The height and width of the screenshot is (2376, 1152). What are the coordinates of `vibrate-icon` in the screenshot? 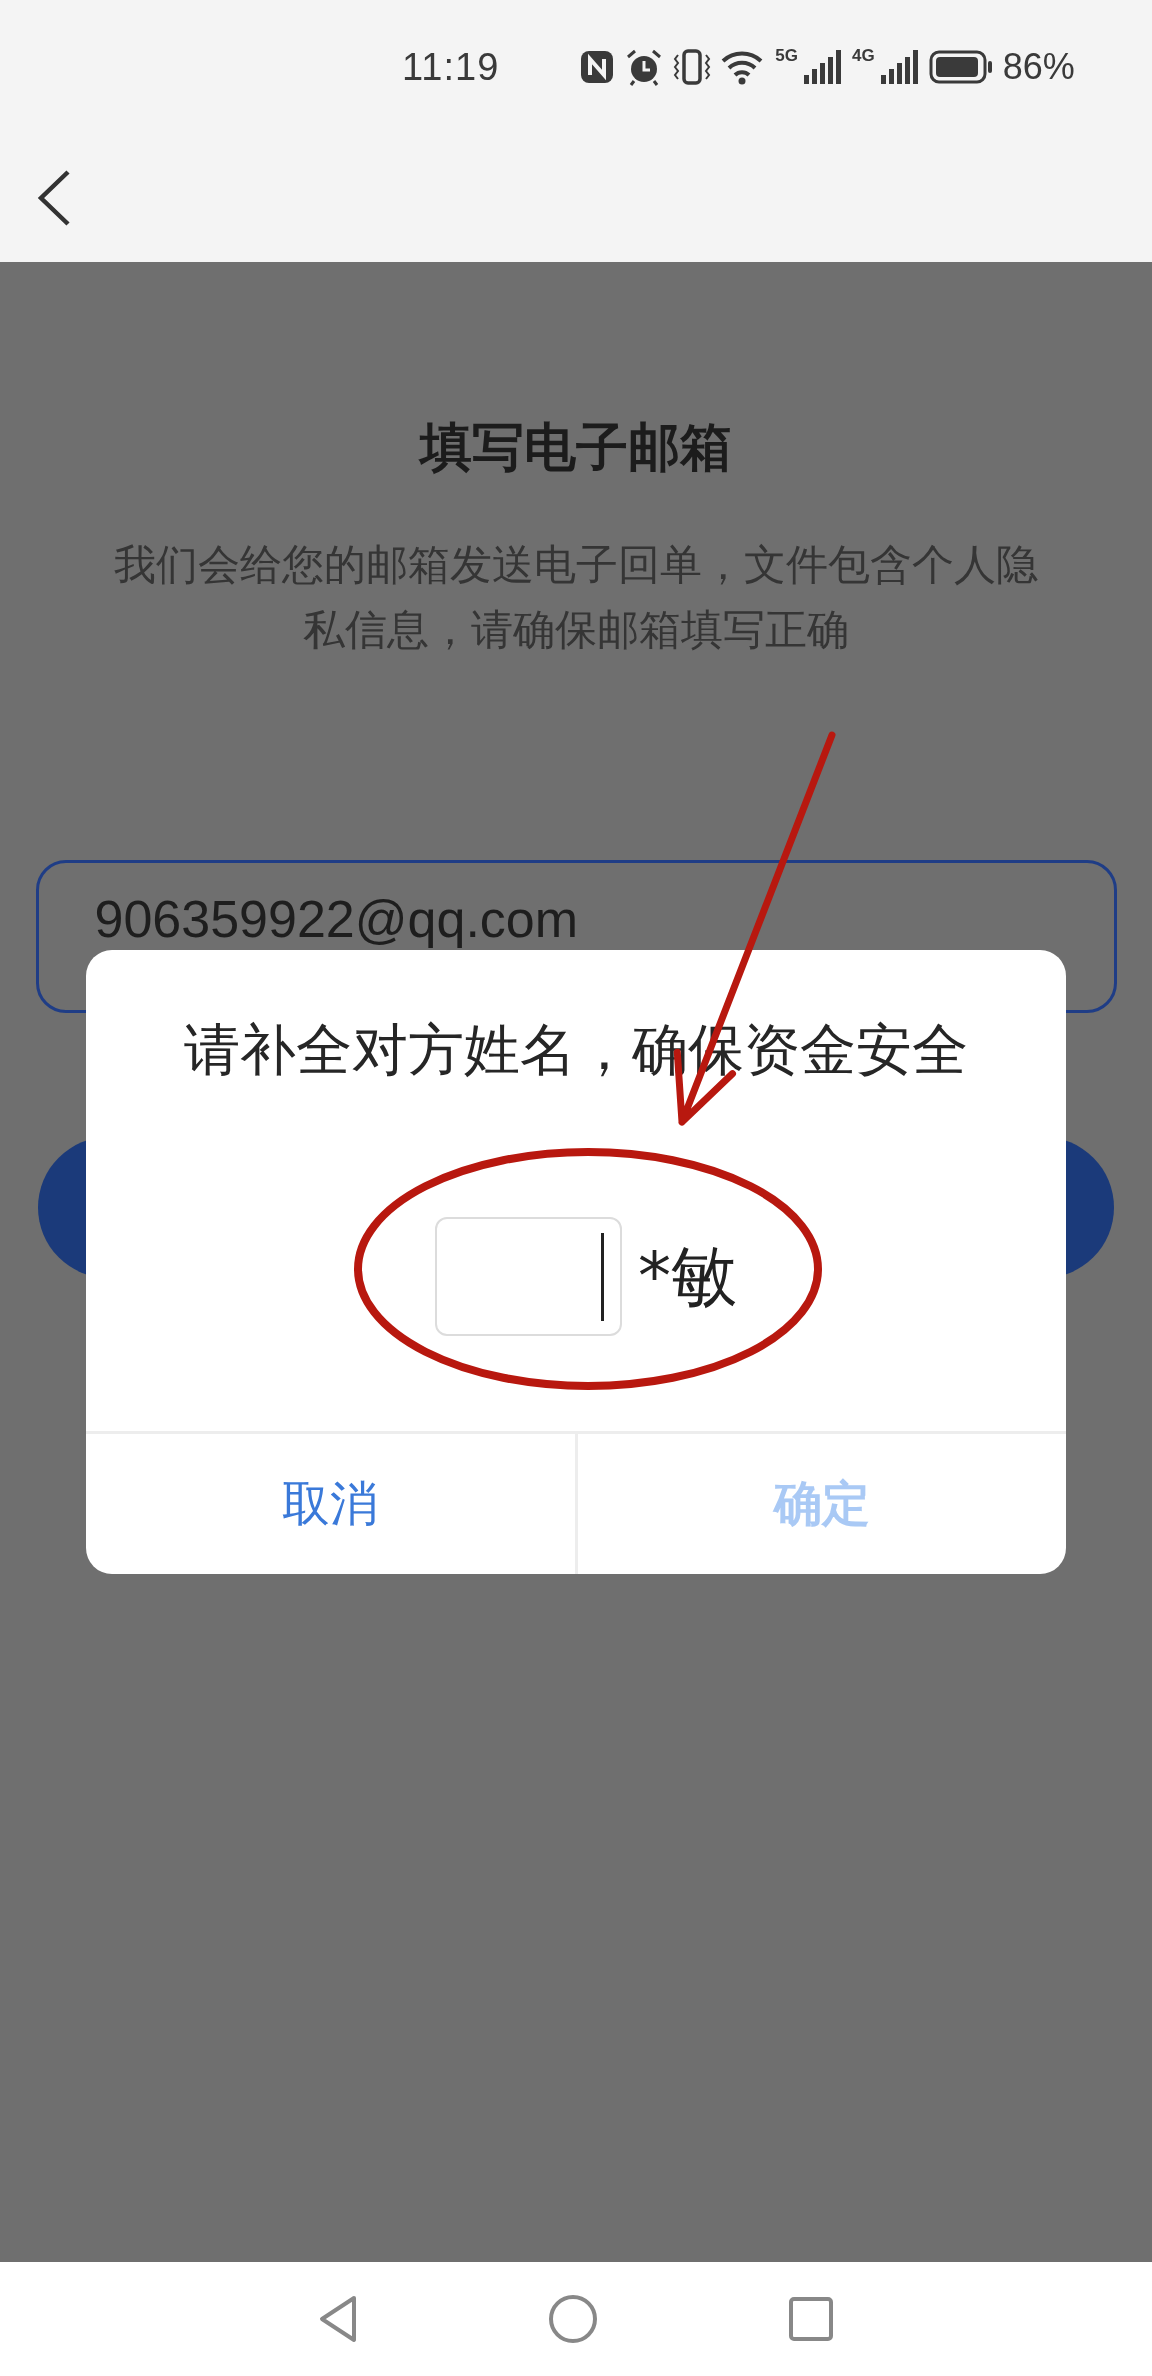 It's located at (692, 67).